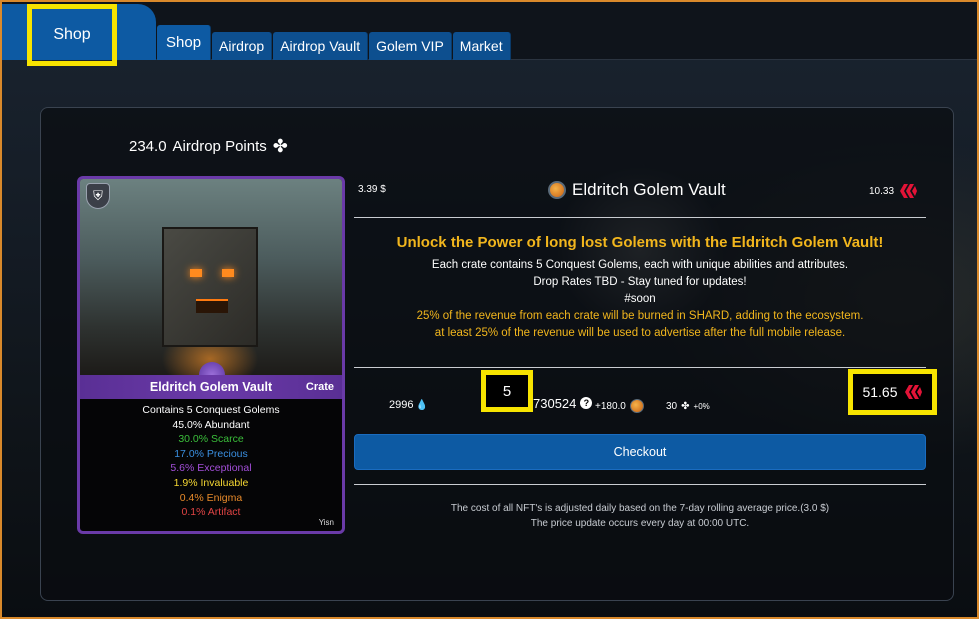 Image resolution: width=979 pixels, height=619 pixels. Describe the element at coordinates (210, 287) in the screenshot. I see `golem-illustration` at that location.